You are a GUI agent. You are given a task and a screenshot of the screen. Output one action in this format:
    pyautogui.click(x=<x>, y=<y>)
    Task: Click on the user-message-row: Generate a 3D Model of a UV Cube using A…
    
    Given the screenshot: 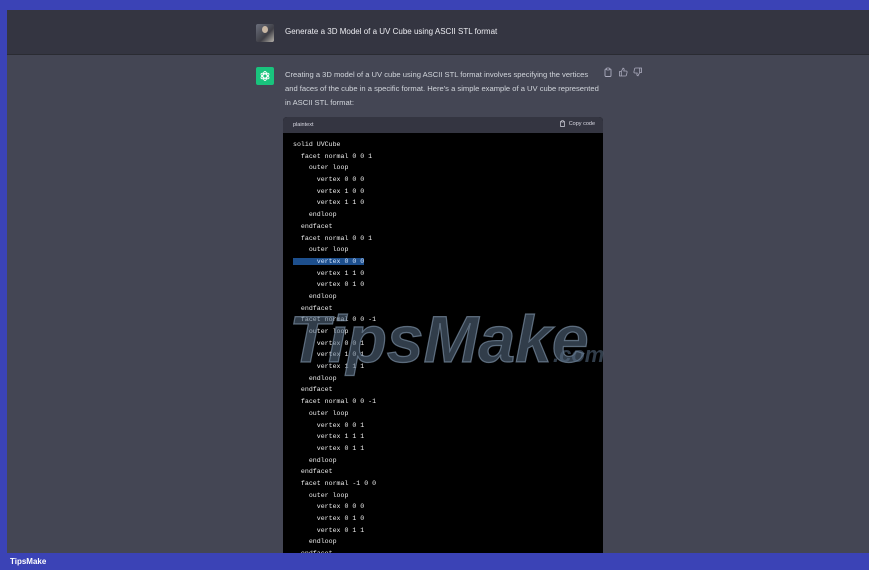 What is the action you would take?
    pyautogui.click(x=438, y=32)
    